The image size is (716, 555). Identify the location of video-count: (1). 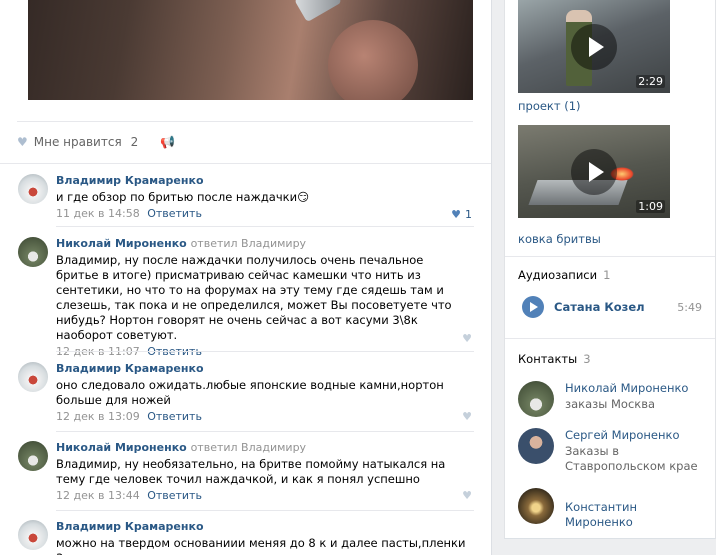
(572, 106).